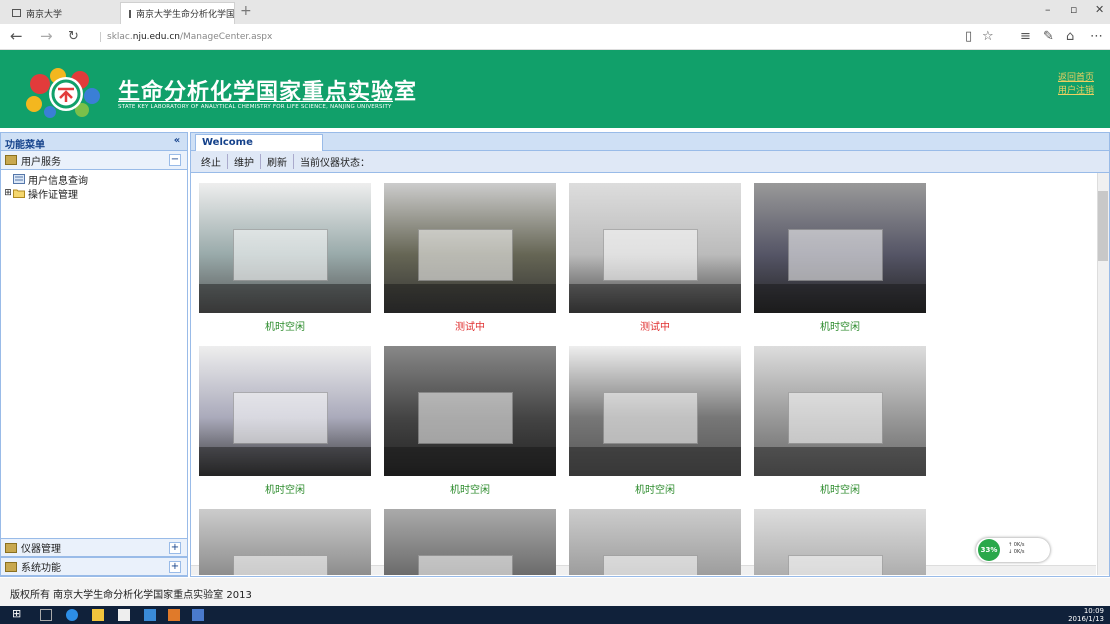 The width and height of the screenshot is (1110, 624). I want to click on instrument-status-label: 当前仪器状态：, so click(335, 163).